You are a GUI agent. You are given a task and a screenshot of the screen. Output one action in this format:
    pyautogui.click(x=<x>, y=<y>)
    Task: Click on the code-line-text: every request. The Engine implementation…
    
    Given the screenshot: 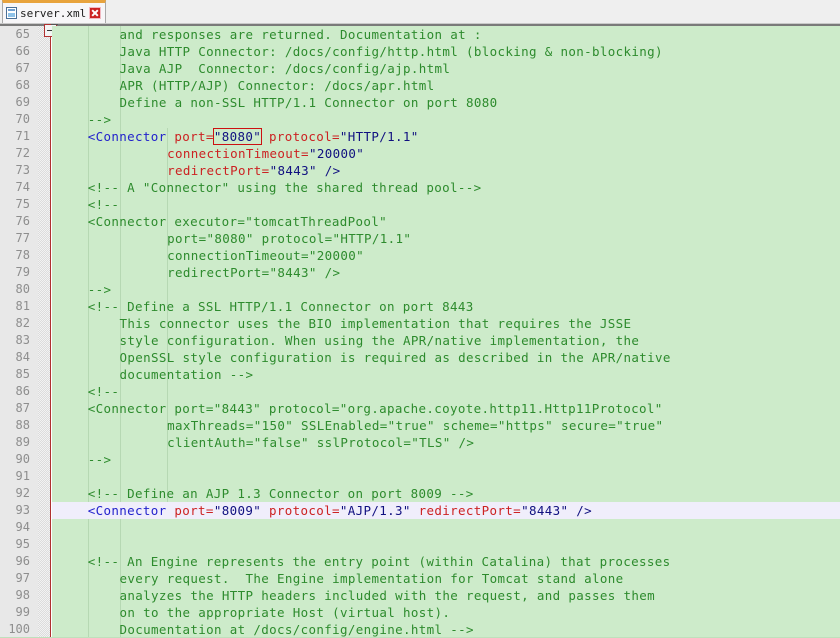 What is the action you would take?
    pyautogui.click(x=338, y=578)
    